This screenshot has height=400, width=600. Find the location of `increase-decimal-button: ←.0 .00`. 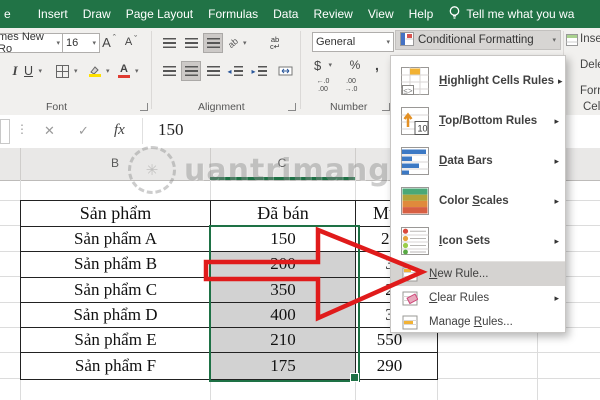

increase-decimal-button: ←.0 .00 is located at coordinates (323, 86).